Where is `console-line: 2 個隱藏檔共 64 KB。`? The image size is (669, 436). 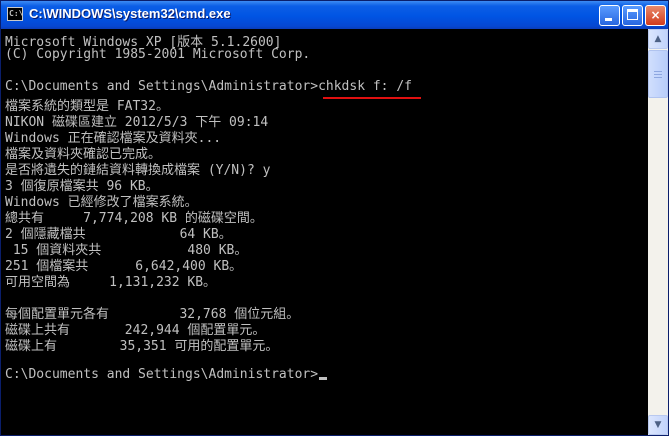 console-line: 2 個隱藏檔共 64 KB。 is located at coordinates (118, 234).